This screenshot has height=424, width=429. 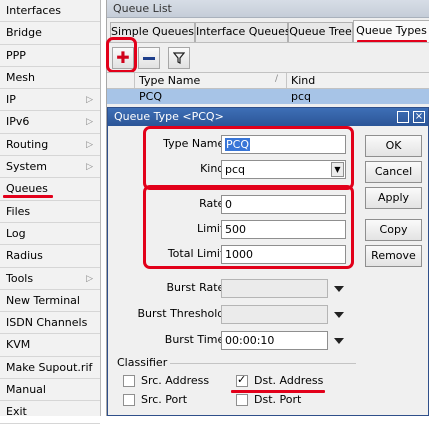 I want to click on sidebar-item-exit: Exit, so click(x=50, y=412).